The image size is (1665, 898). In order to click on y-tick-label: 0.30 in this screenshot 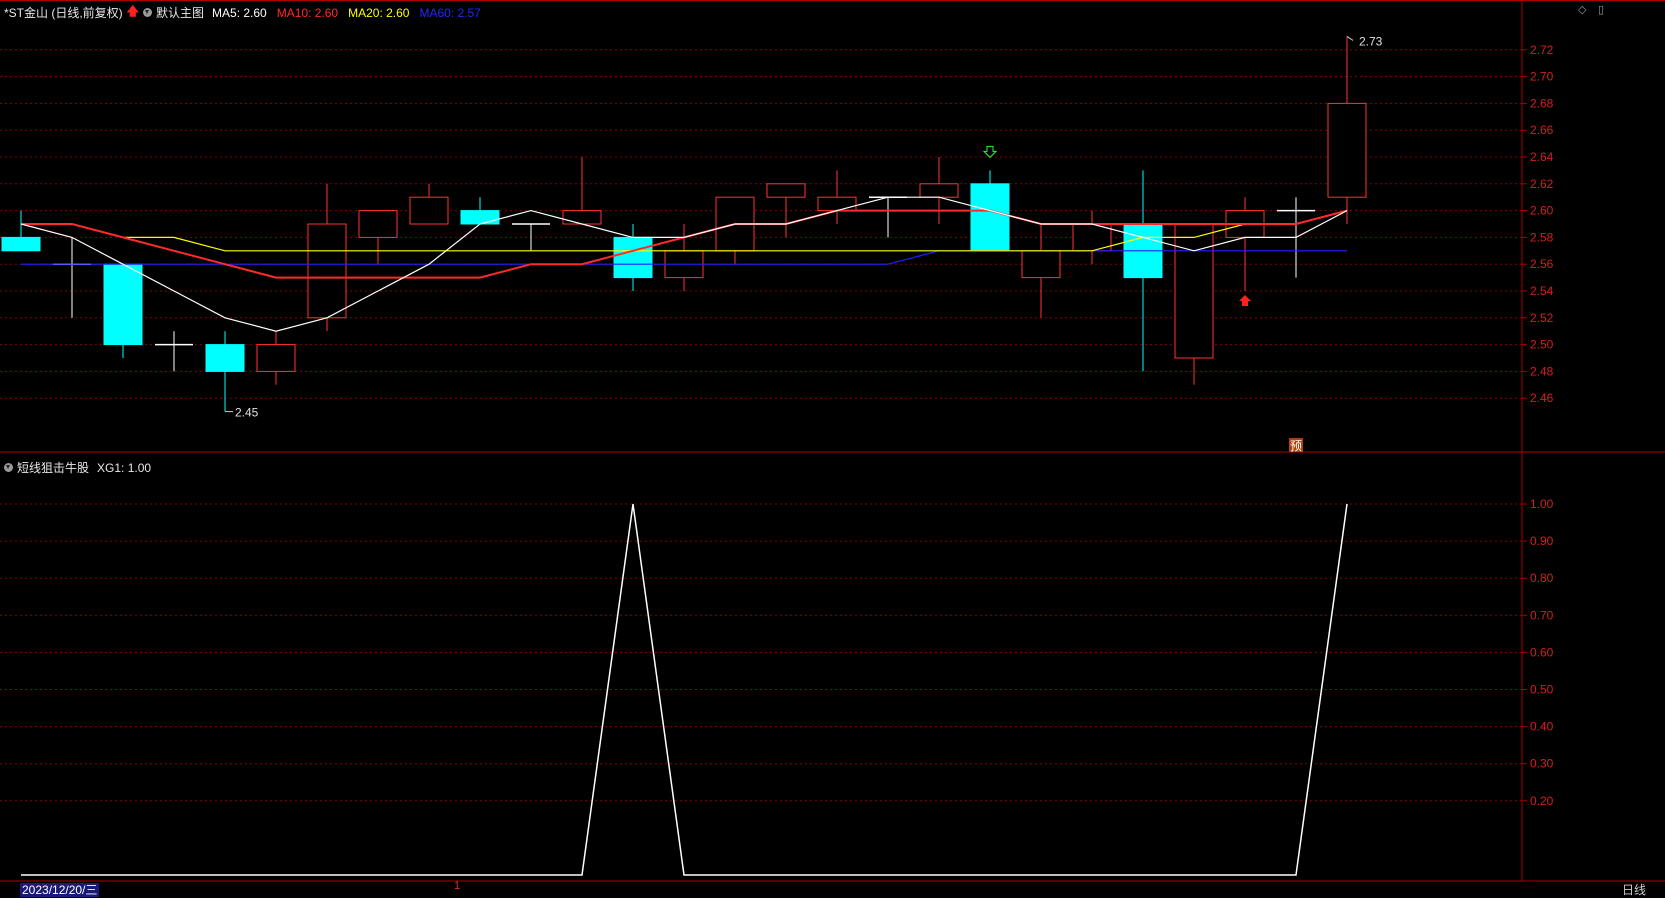, I will do `click(1542, 764)`.